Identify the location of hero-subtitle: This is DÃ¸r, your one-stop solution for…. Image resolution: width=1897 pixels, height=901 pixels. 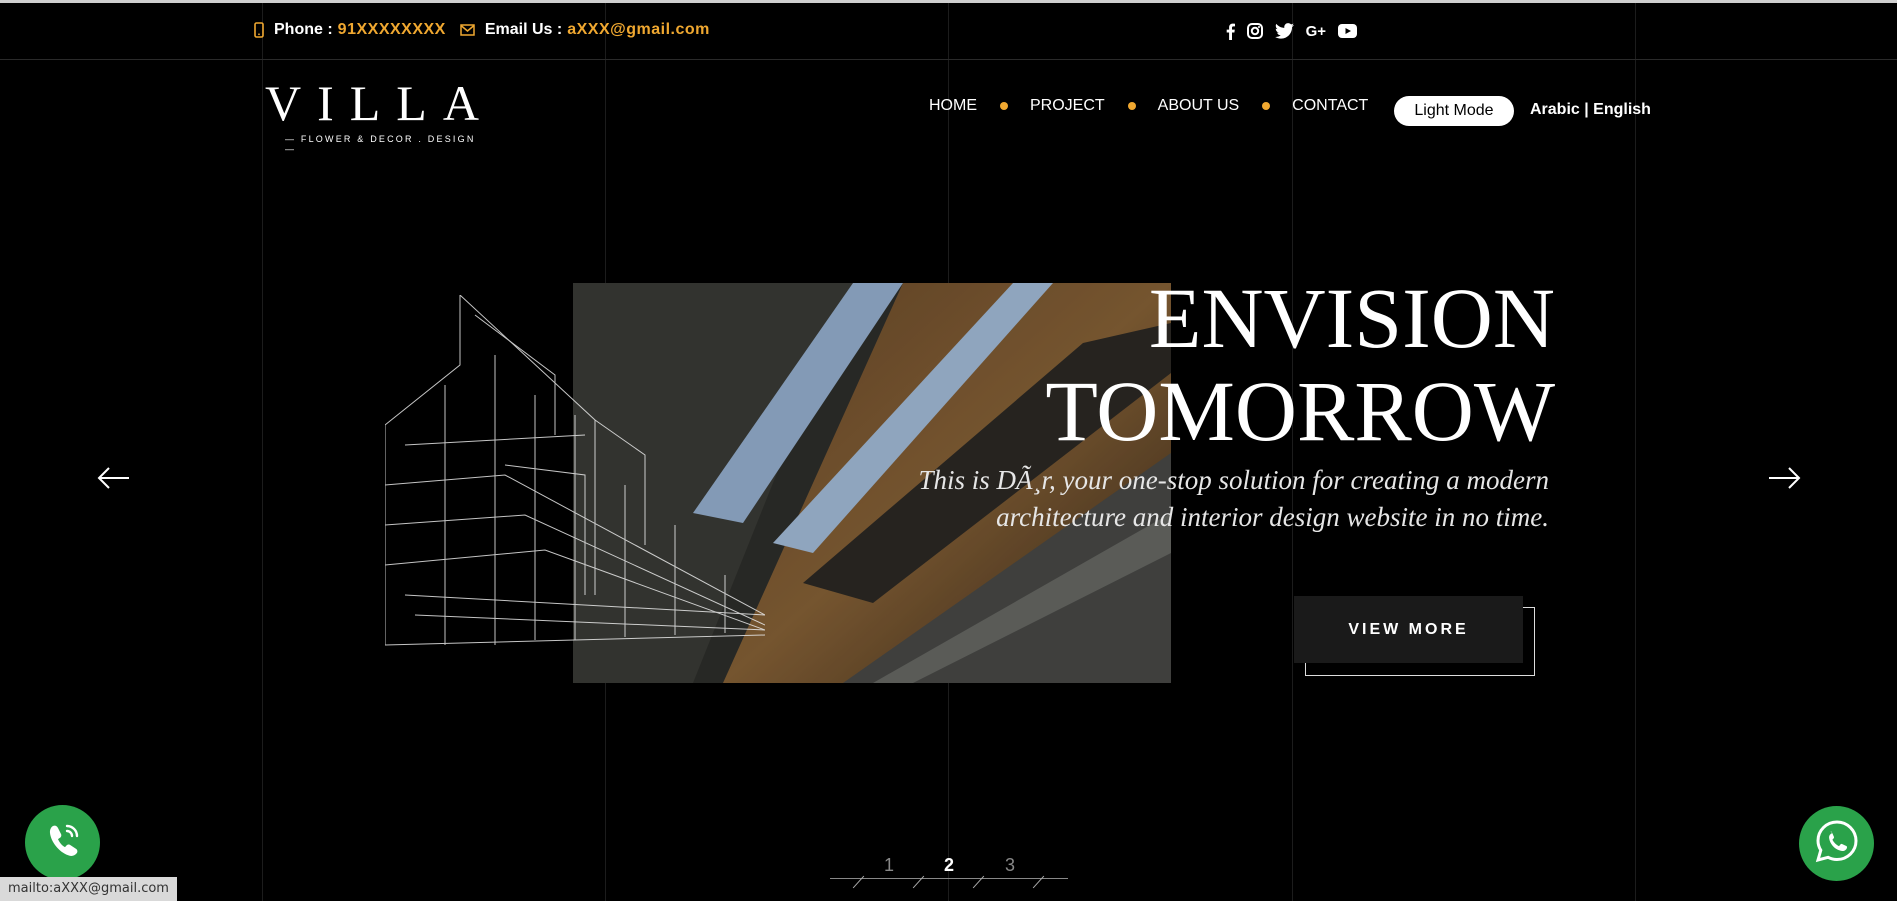
(1234, 498).